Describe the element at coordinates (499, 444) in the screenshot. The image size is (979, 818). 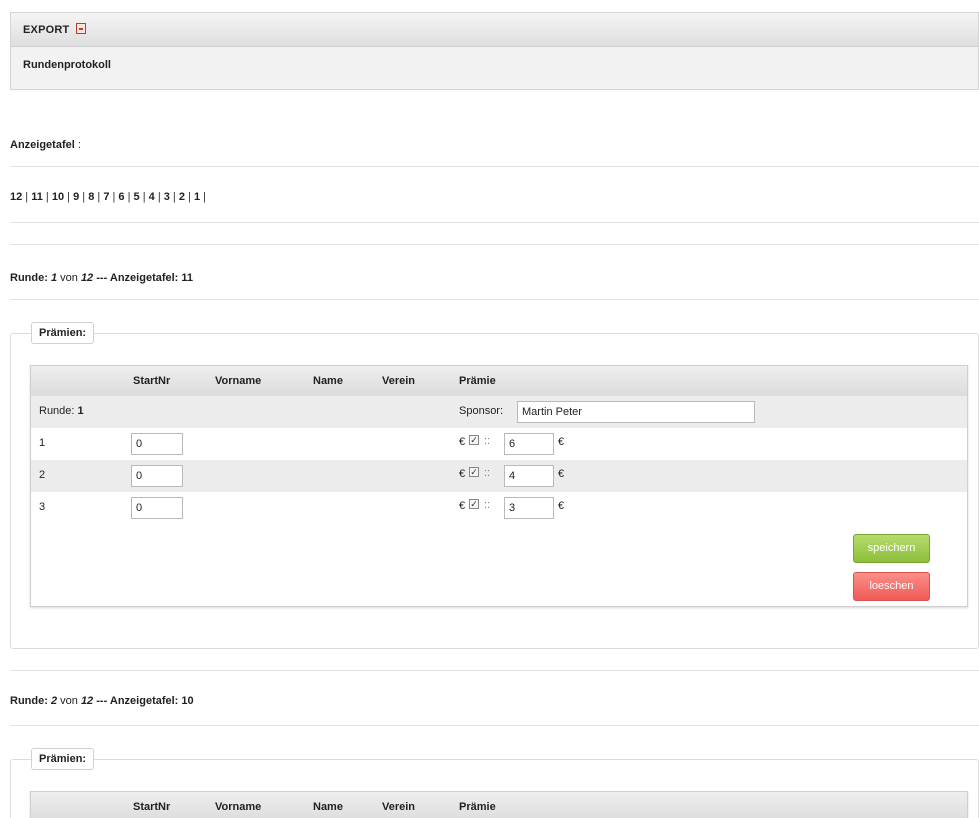
I see `table-row: 1 € ✓ :: €` at that location.